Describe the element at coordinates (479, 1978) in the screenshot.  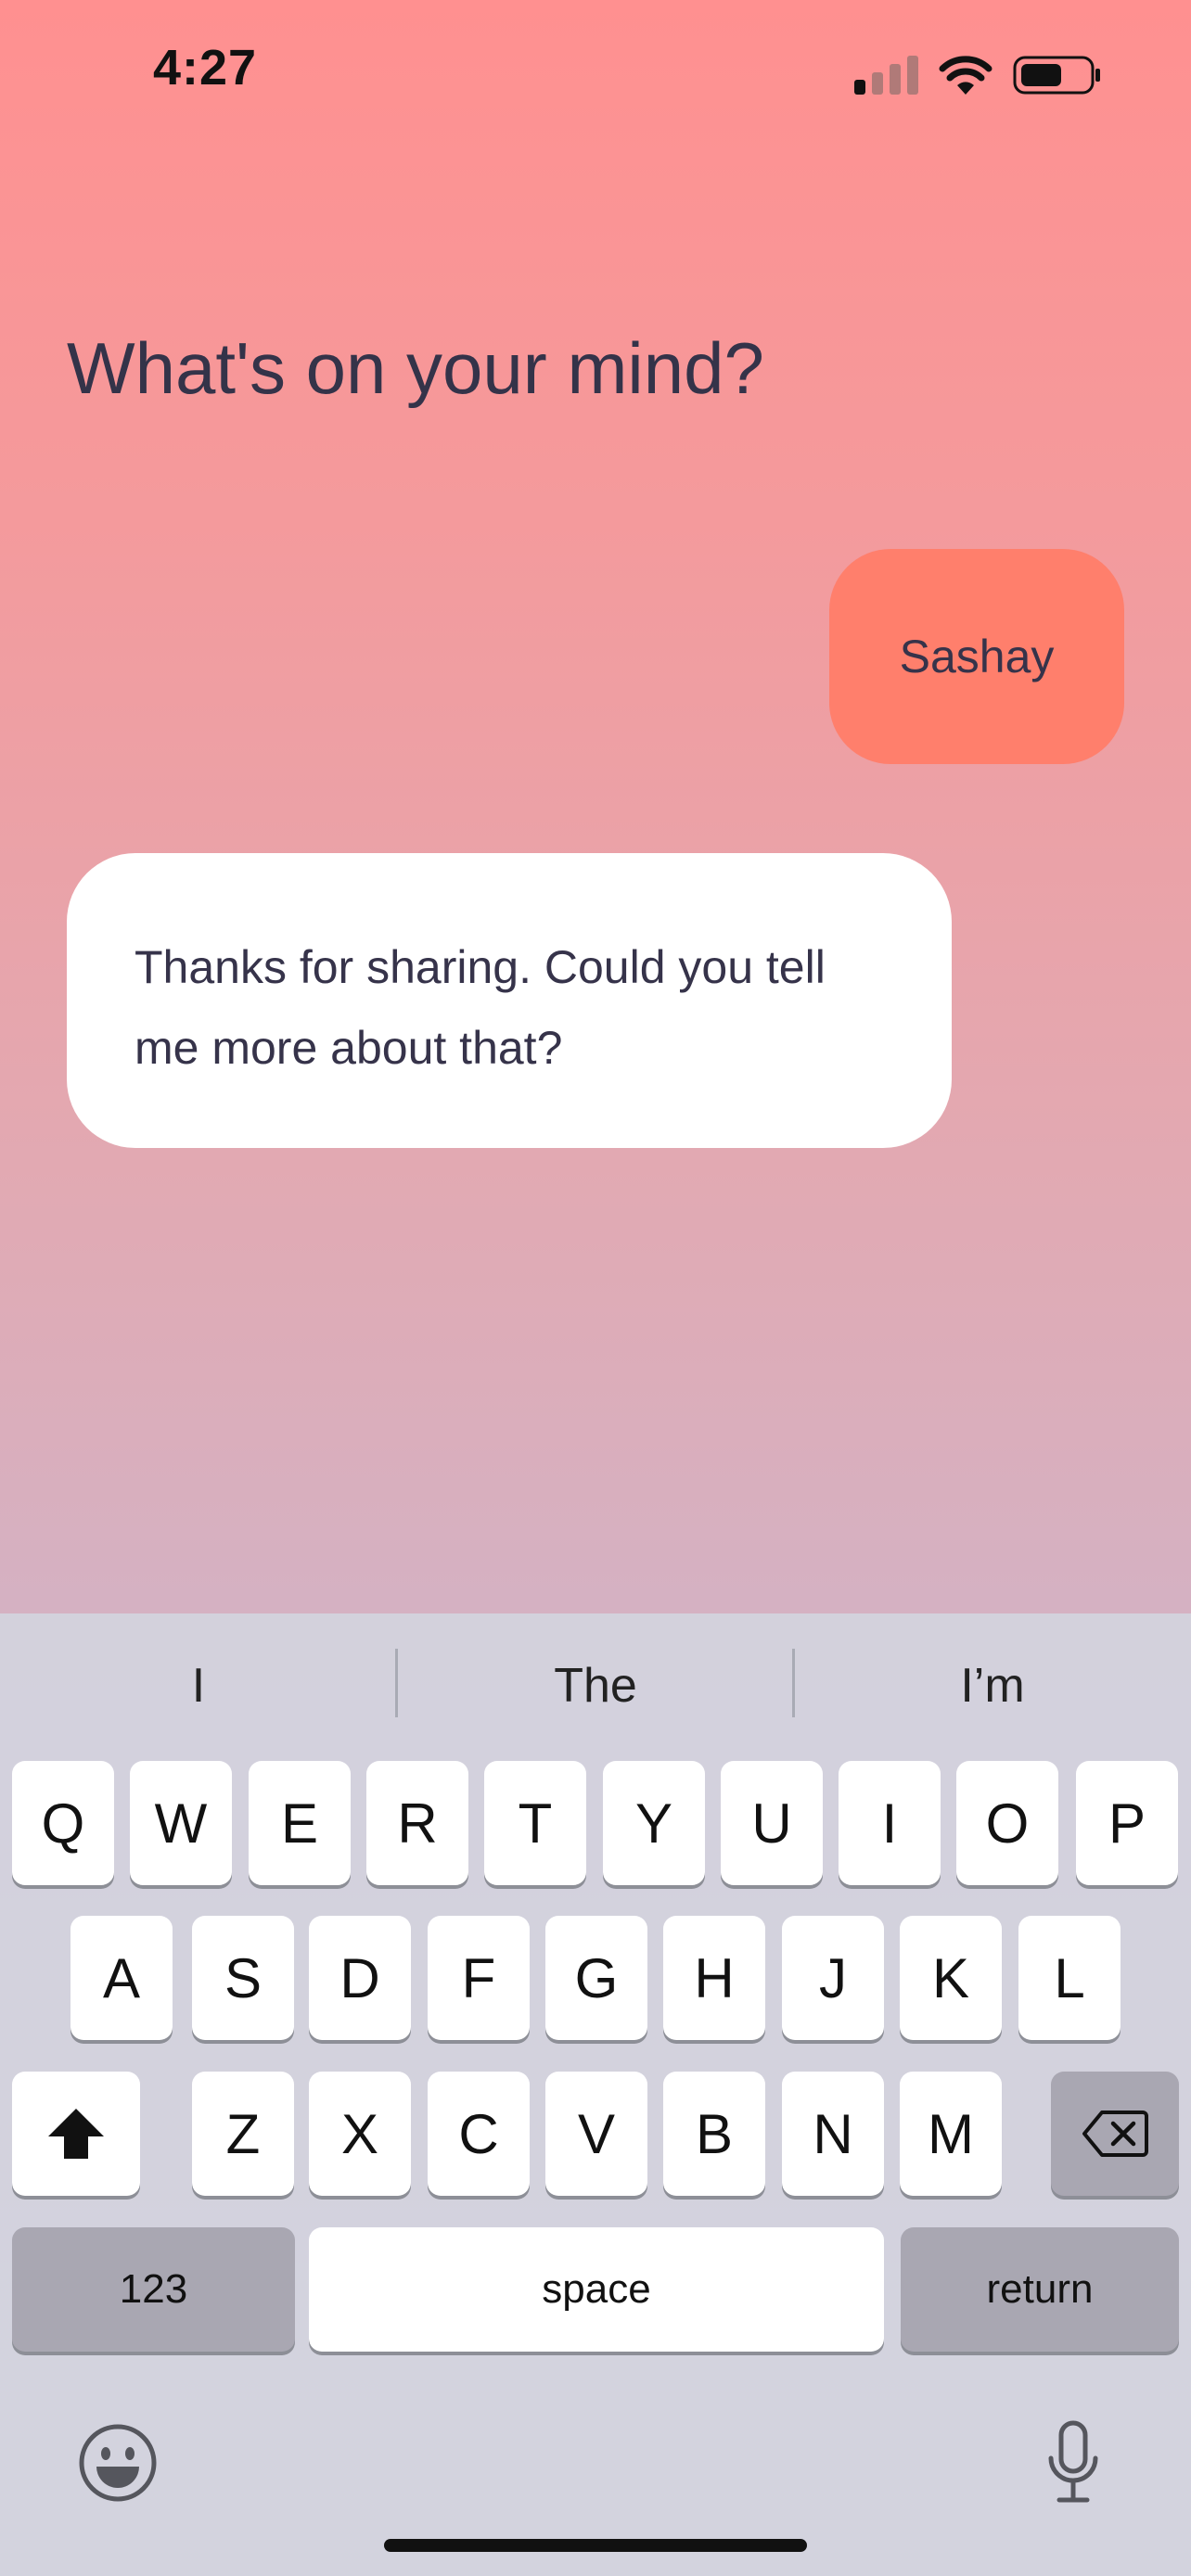
I see `key: F` at that location.